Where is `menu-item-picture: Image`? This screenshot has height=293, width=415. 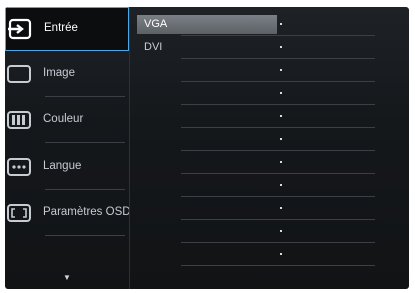
menu-item-picture: Image is located at coordinates (67, 75).